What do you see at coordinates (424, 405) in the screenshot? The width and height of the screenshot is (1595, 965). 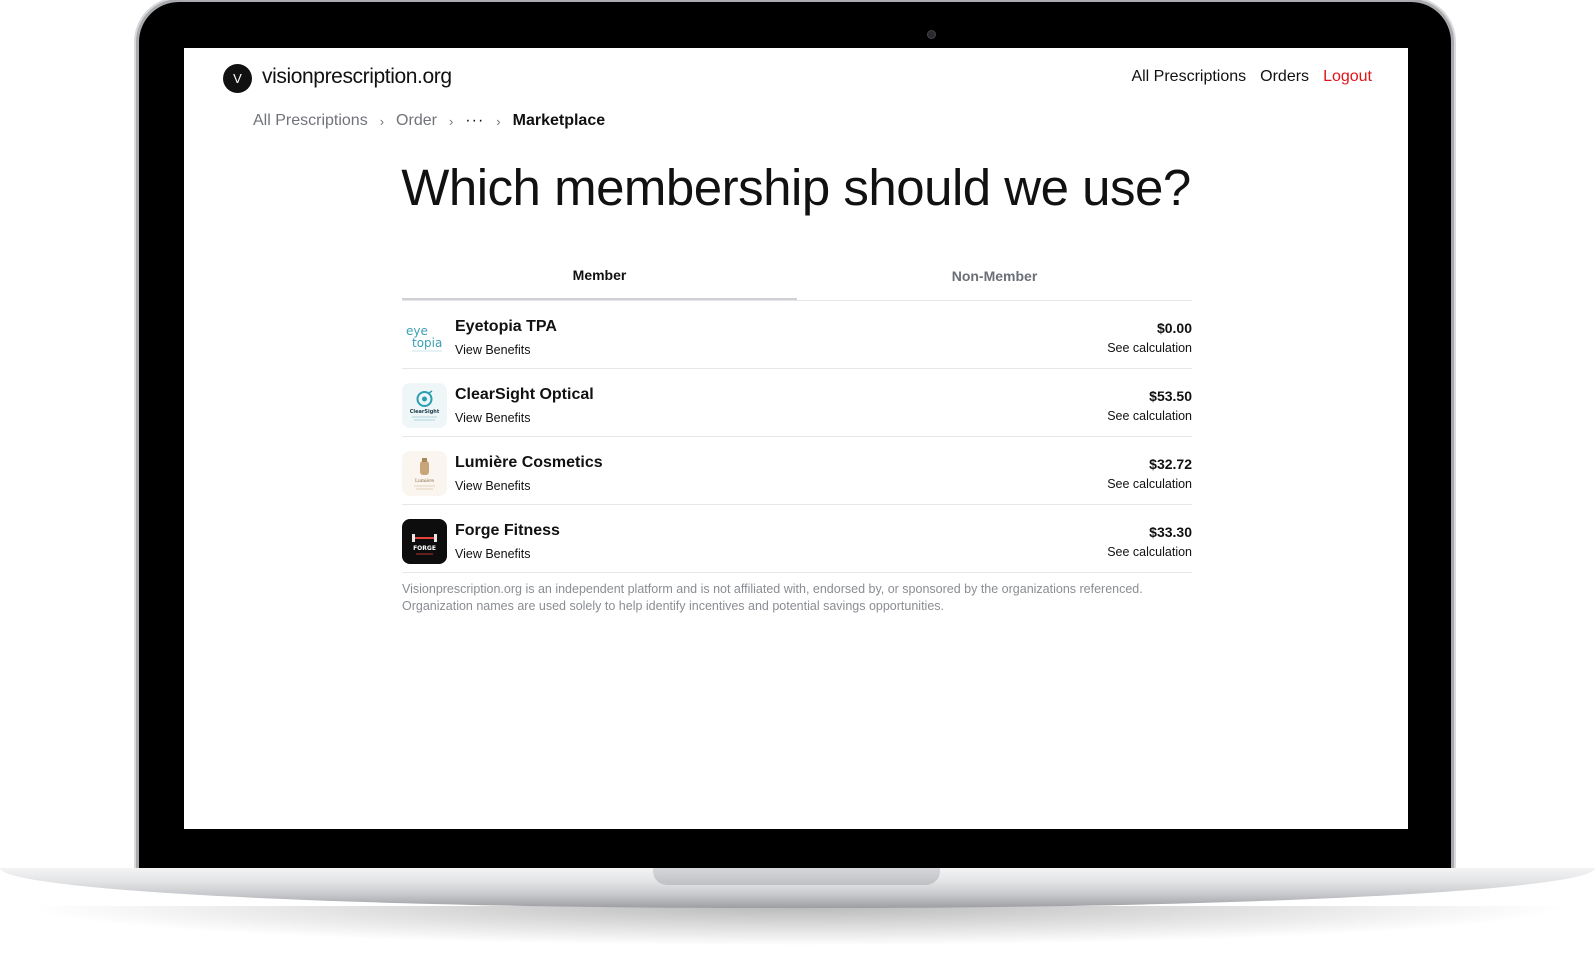 I see `clearsight-logo-icon: ClearSight` at bounding box center [424, 405].